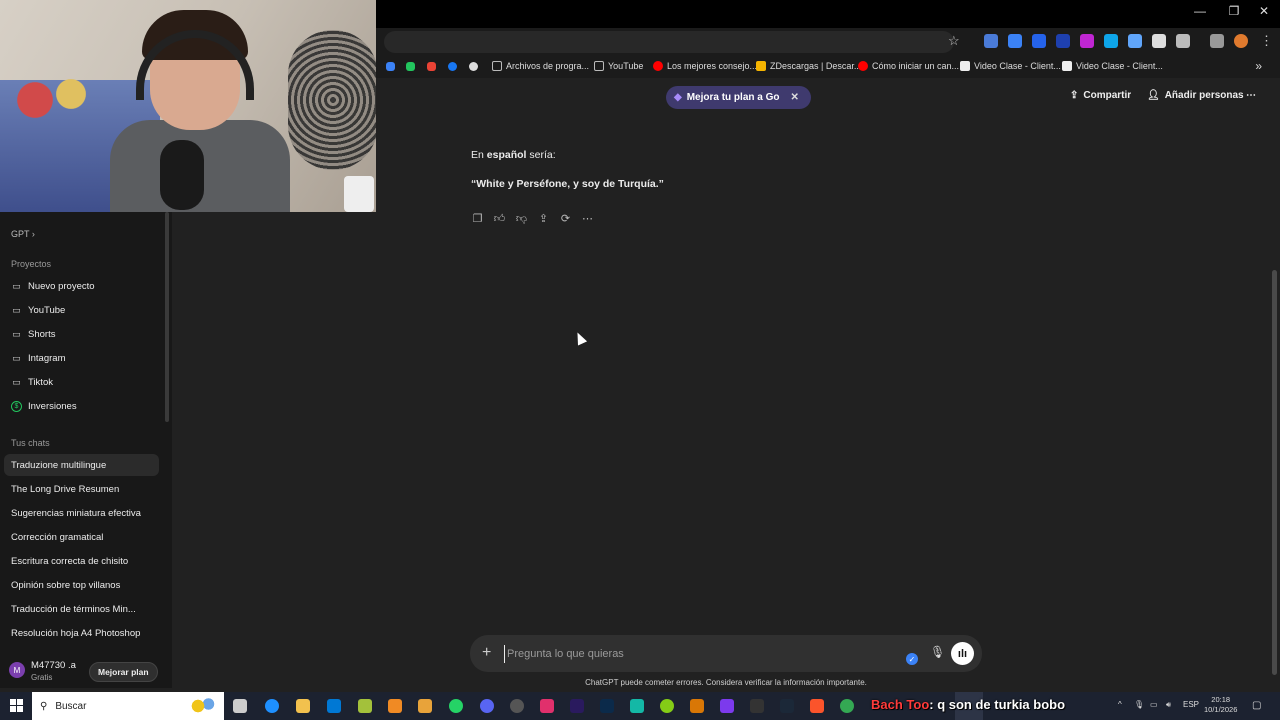 The width and height of the screenshot is (1280, 720). Describe the element at coordinates (587, 218) in the screenshot. I see `more-icon: ⋯` at that location.